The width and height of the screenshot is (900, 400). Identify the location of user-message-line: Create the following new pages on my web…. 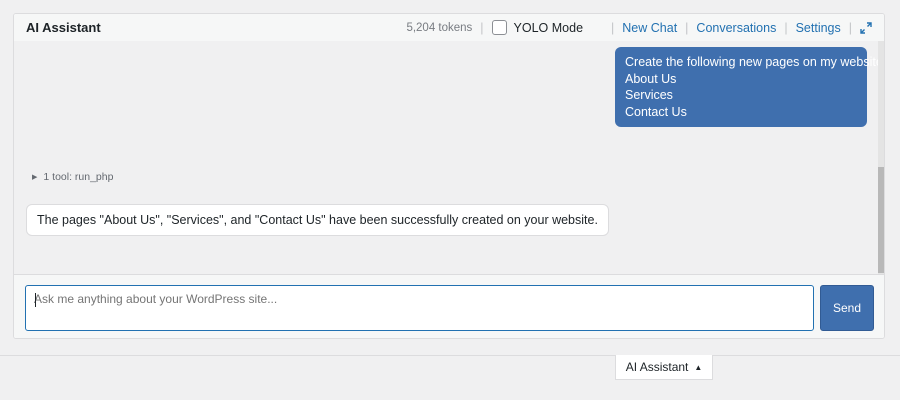
(755, 62).